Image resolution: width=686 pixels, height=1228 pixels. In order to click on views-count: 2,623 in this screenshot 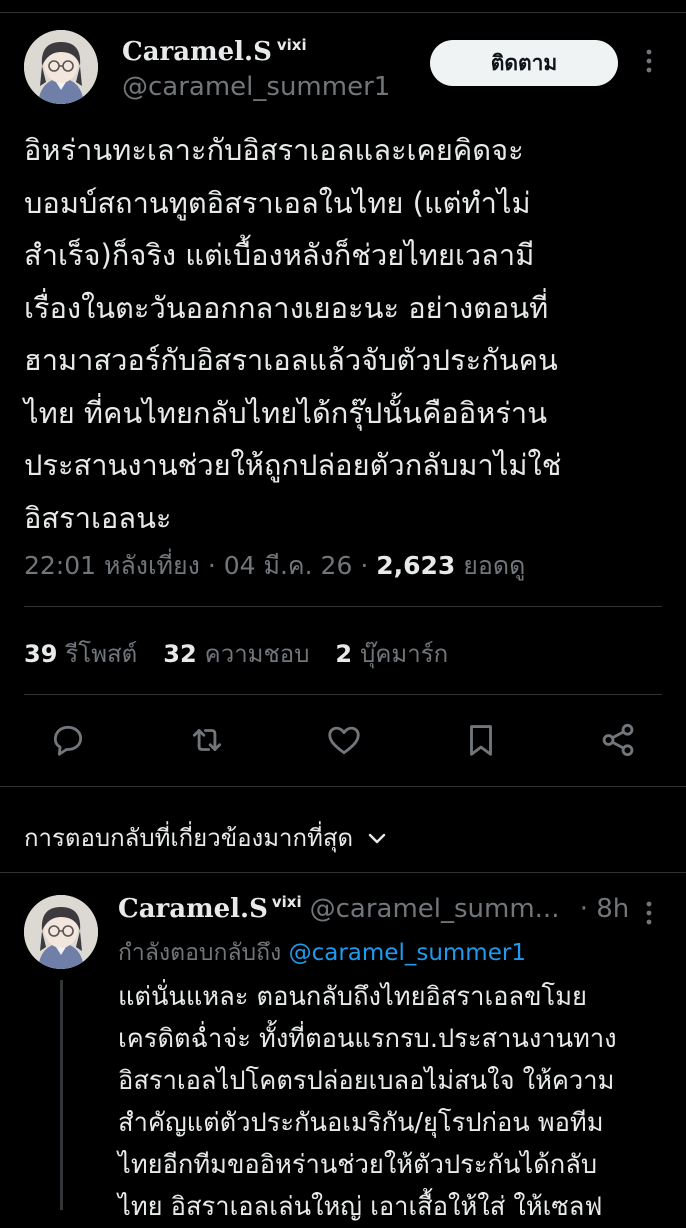, I will do `click(416, 565)`.